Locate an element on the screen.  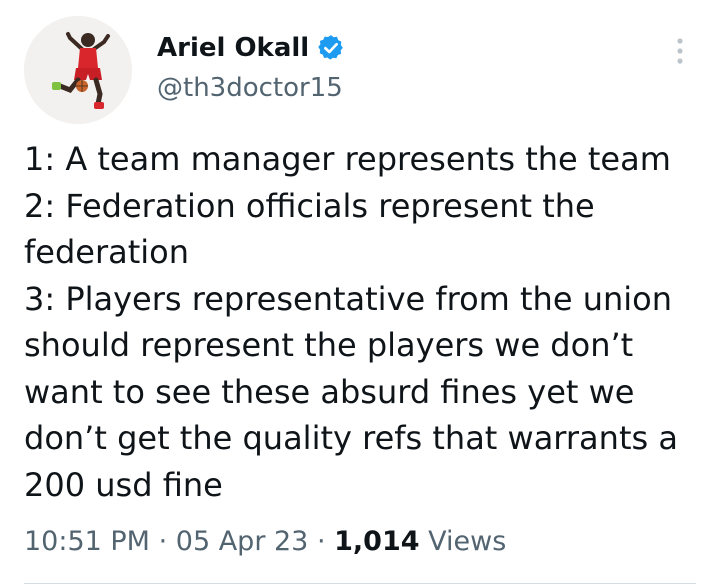
verified-badge-icon is located at coordinates (331, 48).